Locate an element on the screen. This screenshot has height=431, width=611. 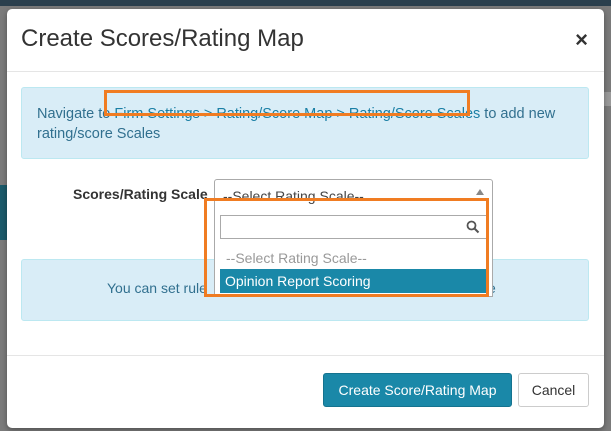
dropdown-highlight is located at coordinates (346, 247).